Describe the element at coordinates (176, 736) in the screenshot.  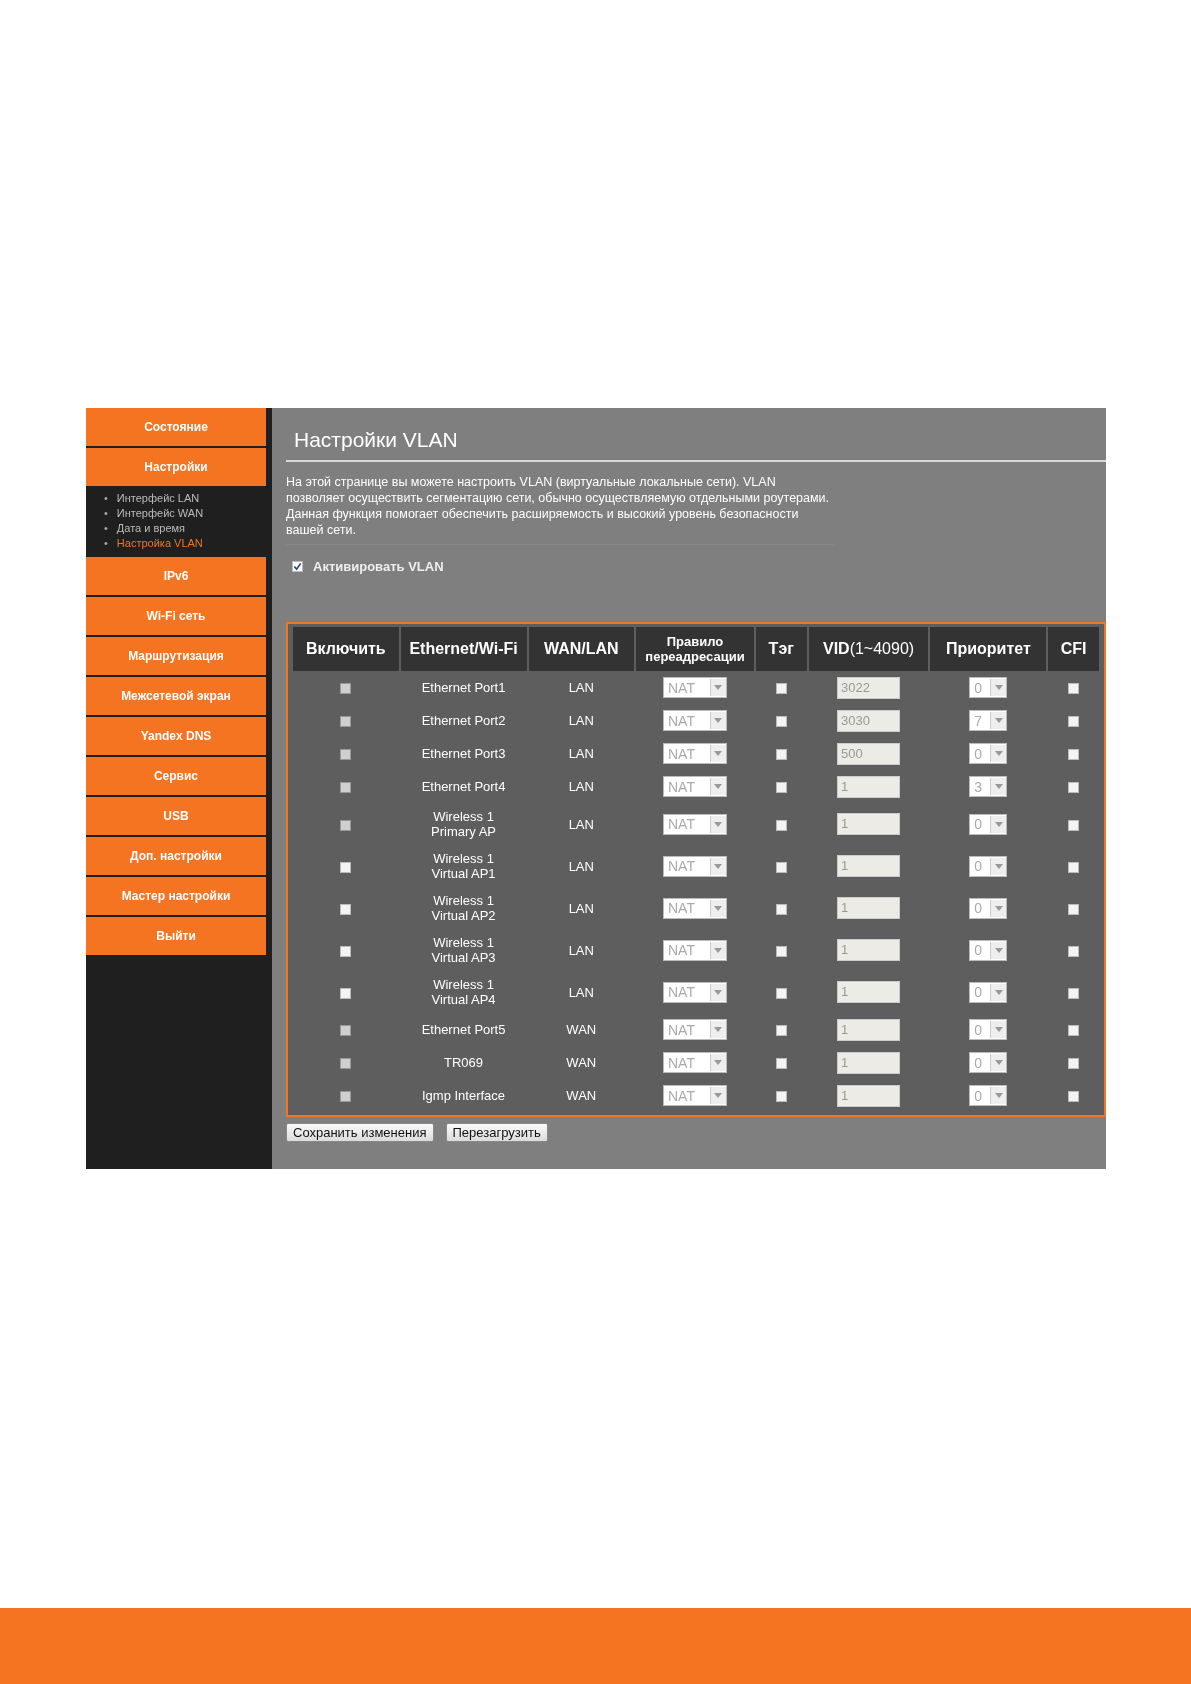
I see `sidebar-item: Yandex DNS` at that location.